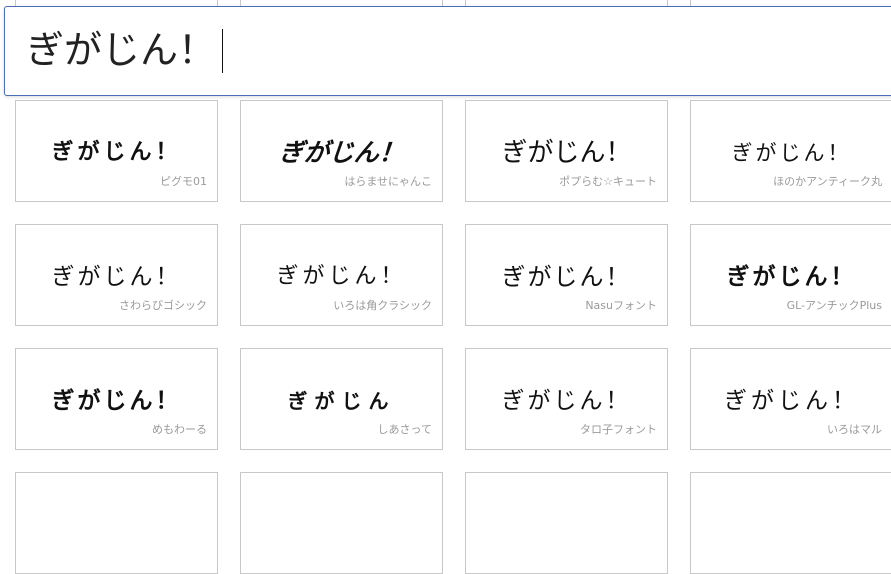 The image size is (891, 574). I want to click on font-name-label: GL-アンチックPlus, so click(834, 305).